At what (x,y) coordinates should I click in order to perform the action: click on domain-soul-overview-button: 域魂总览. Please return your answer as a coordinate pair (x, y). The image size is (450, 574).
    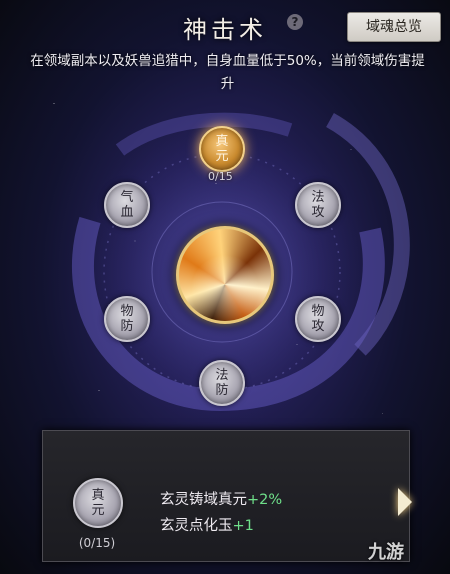
    Looking at the image, I should click on (394, 27).